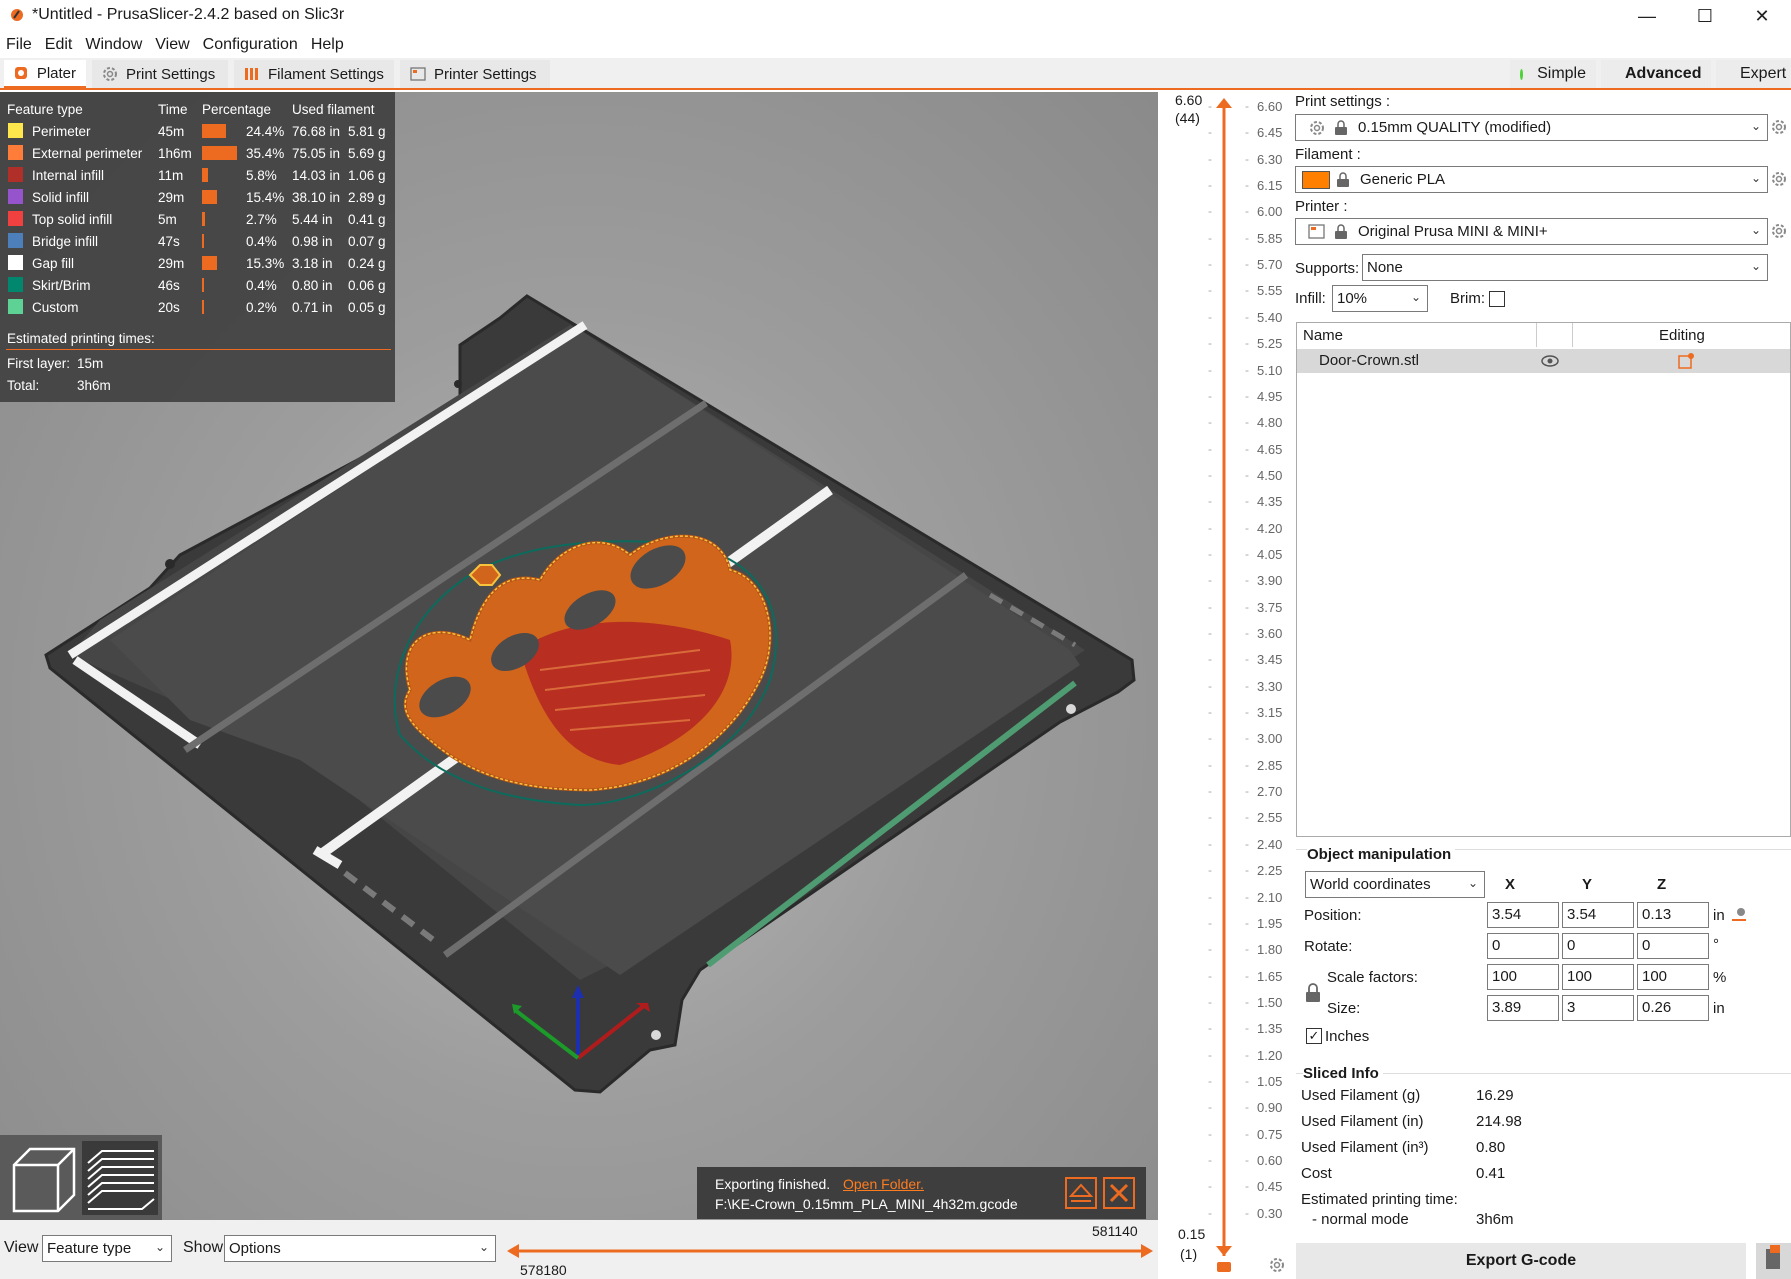 This screenshot has width=1791, height=1279. What do you see at coordinates (1705, 16) in the screenshot?
I see `maximize-button: ☐` at bounding box center [1705, 16].